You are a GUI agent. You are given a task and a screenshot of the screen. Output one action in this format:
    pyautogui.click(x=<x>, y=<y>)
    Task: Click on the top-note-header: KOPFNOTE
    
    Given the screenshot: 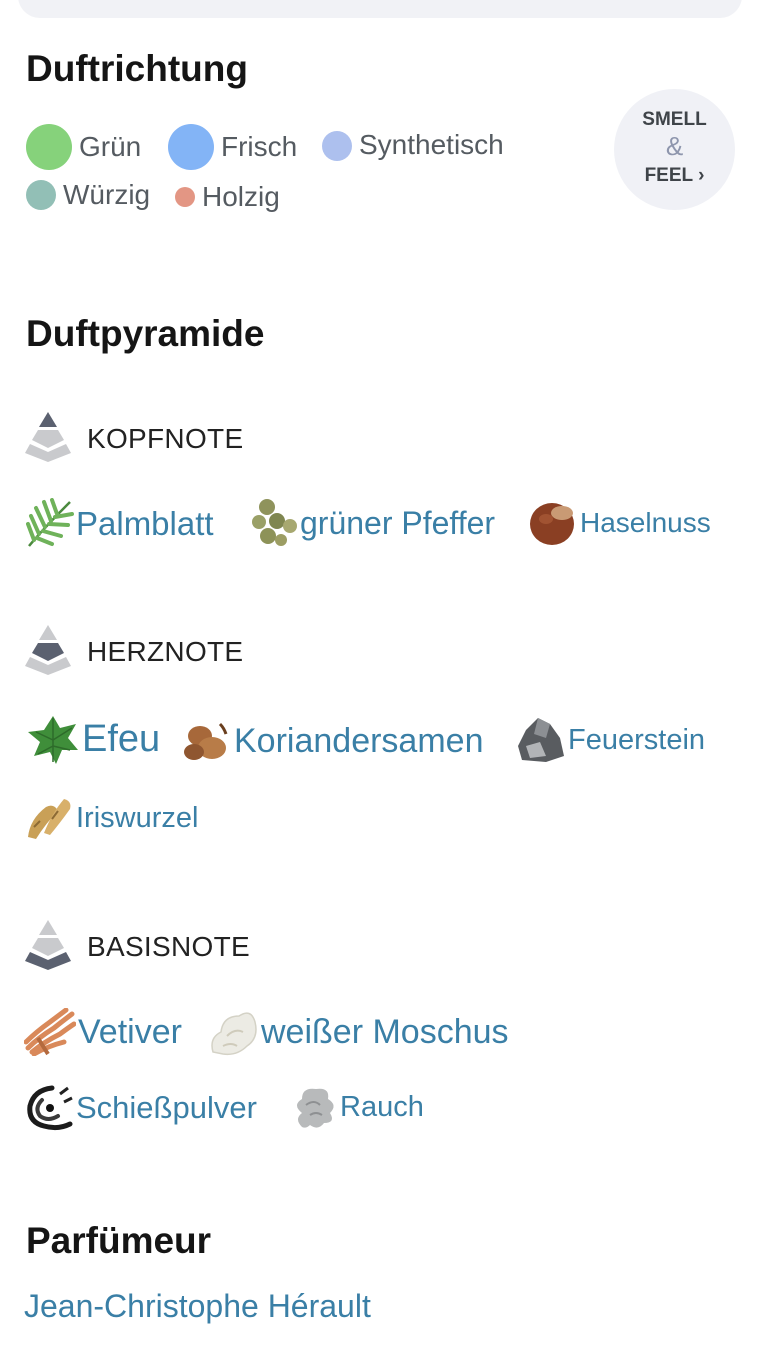 What is the action you would take?
    pyautogui.click(x=133, y=438)
    